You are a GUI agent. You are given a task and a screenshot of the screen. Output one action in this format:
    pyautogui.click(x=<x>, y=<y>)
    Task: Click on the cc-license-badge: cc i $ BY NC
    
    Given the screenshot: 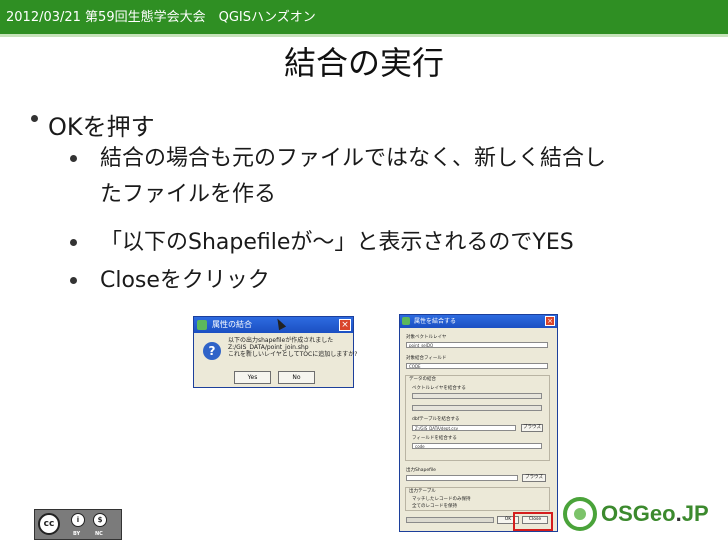 What is the action you would take?
    pyautogui.click(x=78, y=524)
    